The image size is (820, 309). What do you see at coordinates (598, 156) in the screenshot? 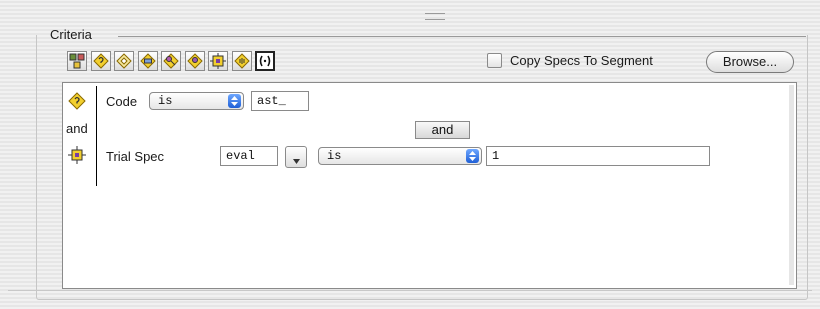
I see `row2-value-field: 1` at bounding box center [598, 156].